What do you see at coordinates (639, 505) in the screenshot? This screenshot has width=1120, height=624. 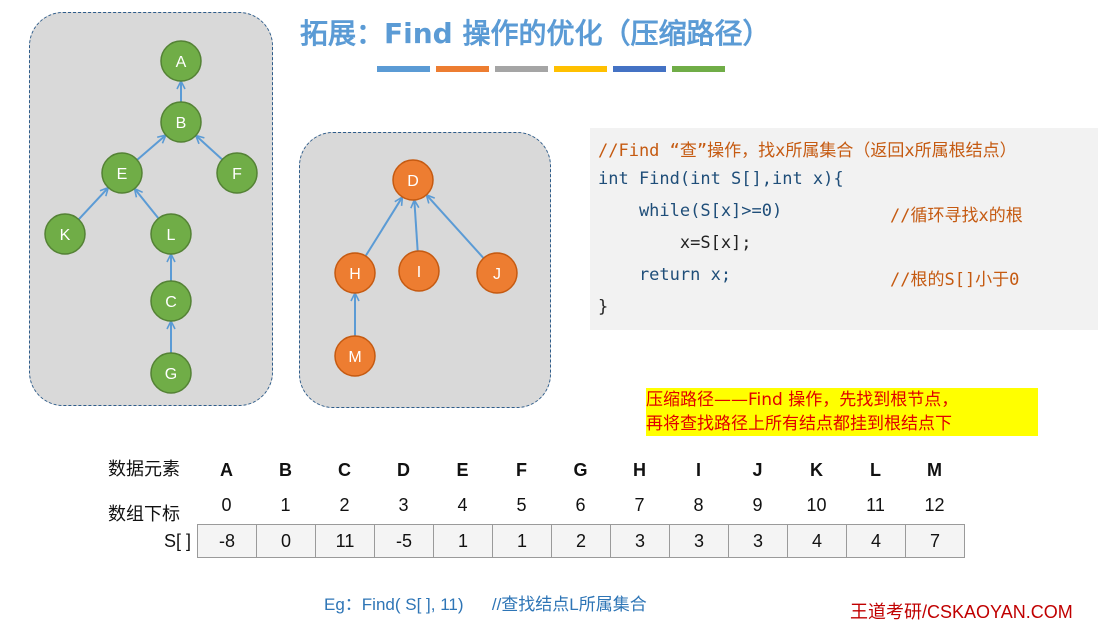 I see `array-index: 7` at bounding box center [639, 505].